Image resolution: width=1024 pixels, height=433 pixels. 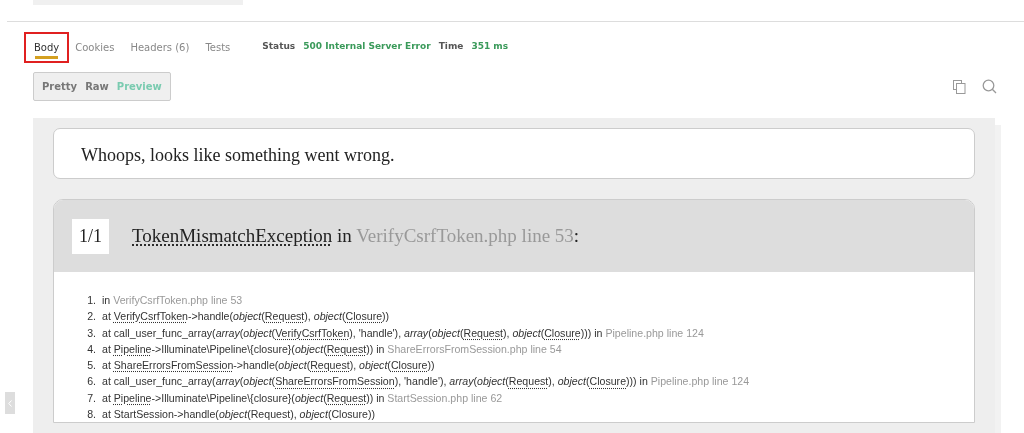 What do you see at coordinates (295, 398) in the screenshot?
I see `trace-line: 7. at Pipeline->Illuminate\Pipeline\{closure}(object(Request)) in StartSession.php line 62` at bounding box center [295, 398].